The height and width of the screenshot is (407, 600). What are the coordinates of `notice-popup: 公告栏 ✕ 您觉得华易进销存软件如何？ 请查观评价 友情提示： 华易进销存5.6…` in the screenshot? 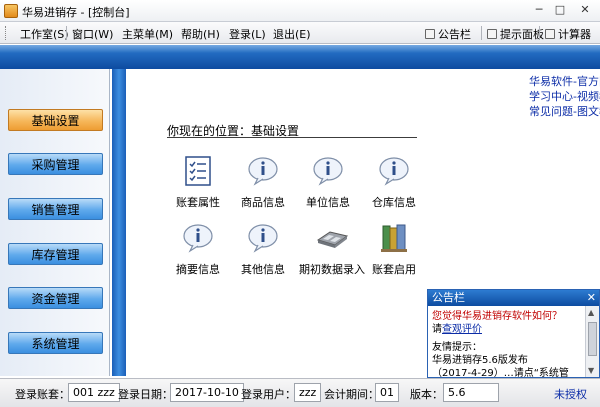 It's located at (513, 333).